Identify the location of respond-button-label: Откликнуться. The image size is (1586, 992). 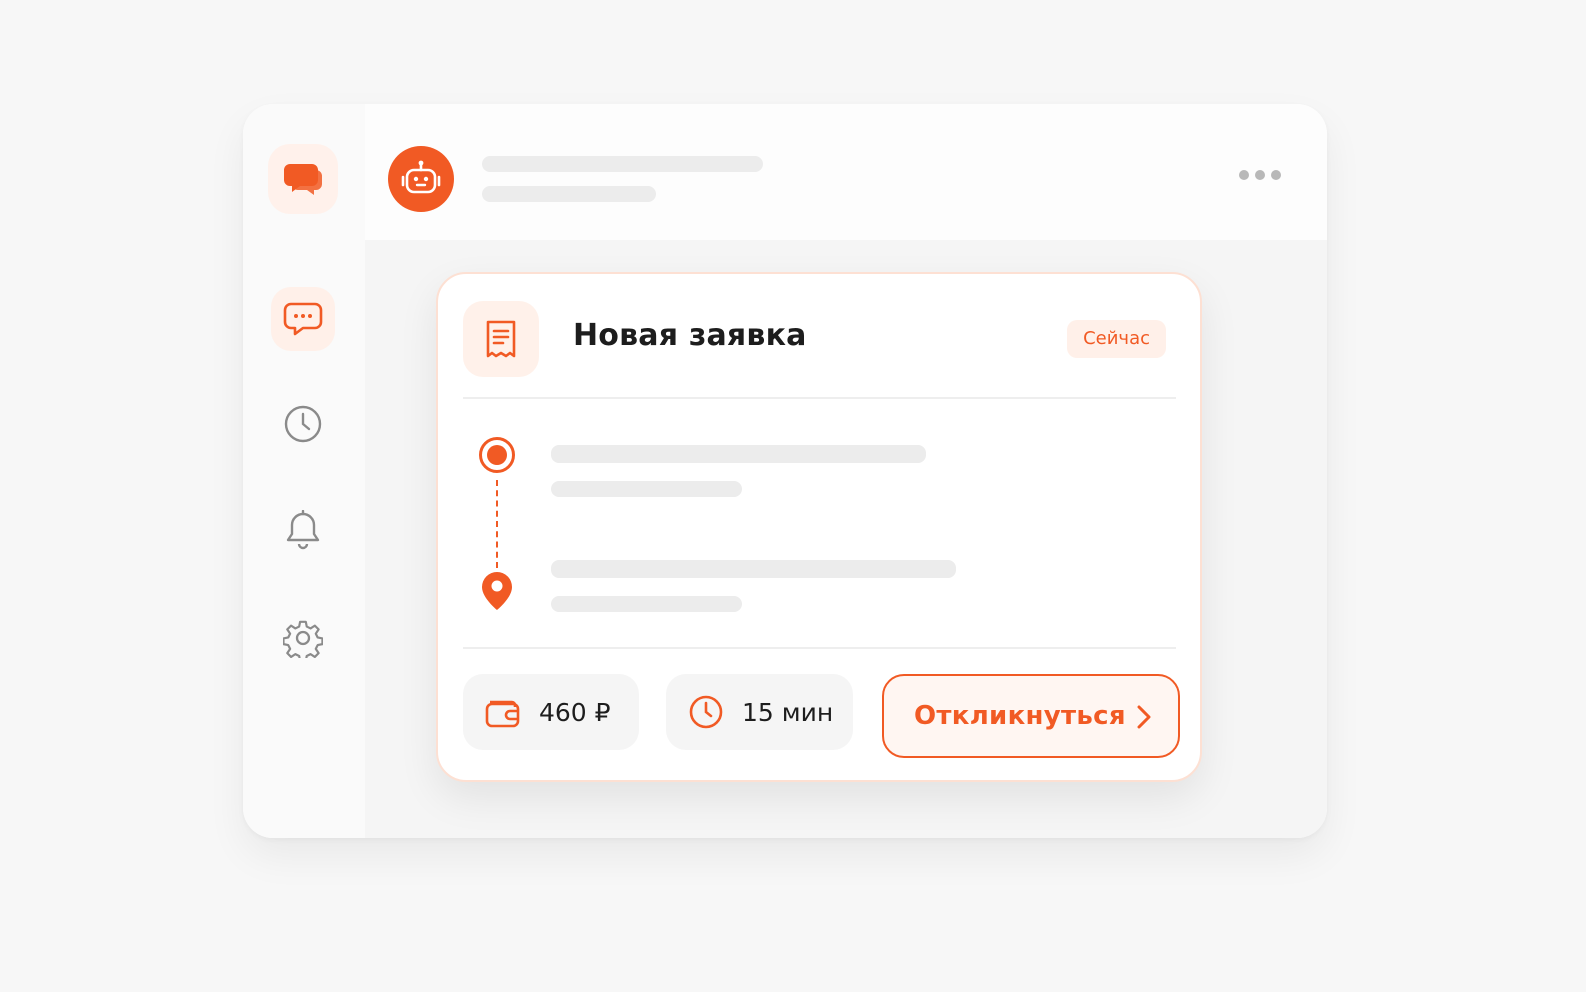
(1020, 716).